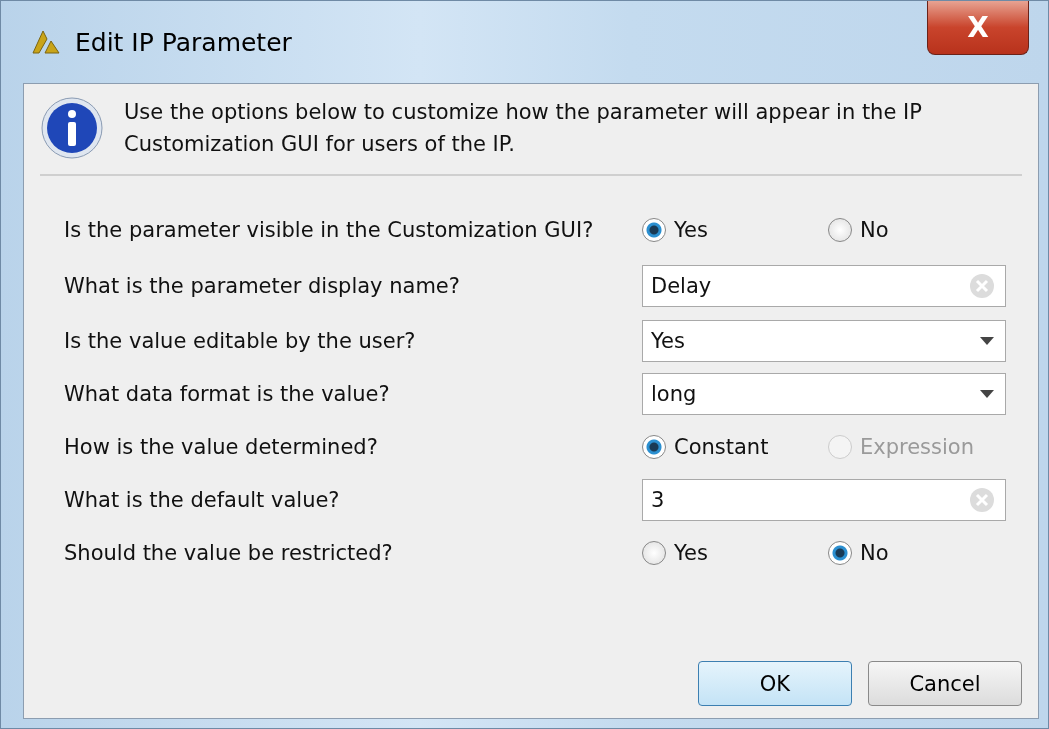 The width and height of the screenshot is (1049, 729). What do you see at coordinates (262, 286) in the screenshot?
I see `field-label: What is the parameter display name?` at bounding box center [262, 286].